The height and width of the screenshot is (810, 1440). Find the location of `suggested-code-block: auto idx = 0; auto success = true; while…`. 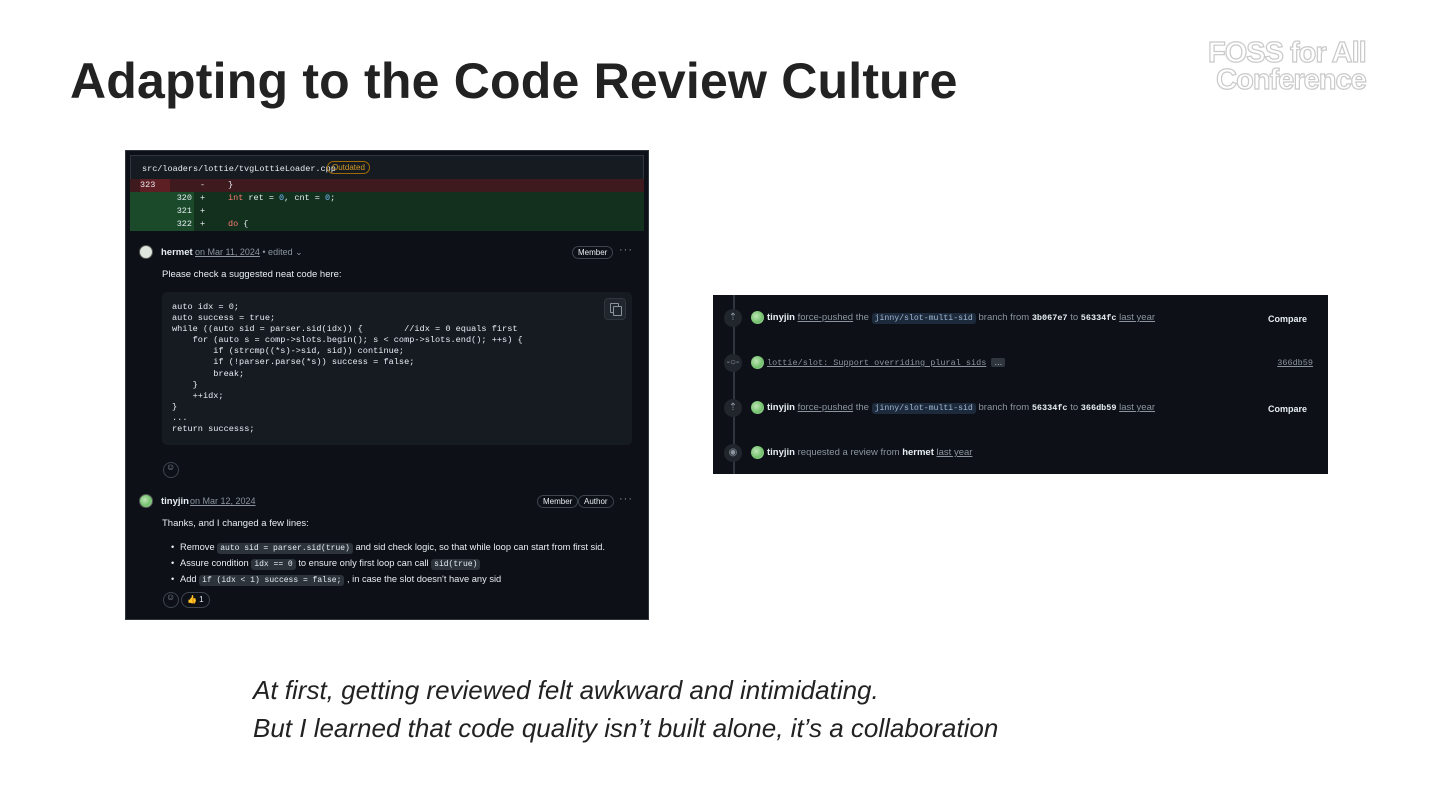

suggested-code-block: auto idx = 0; auto success = true; while… is located at coordinates (397, 368).